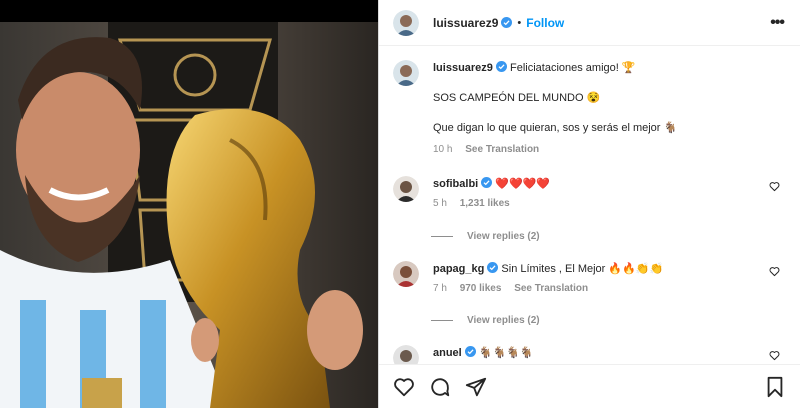 This screenshot has height=408, width=800. Describe the element at coordinates (485, 203) in the screenshot. I see `comment-likes: 1,231 likes` at that location.